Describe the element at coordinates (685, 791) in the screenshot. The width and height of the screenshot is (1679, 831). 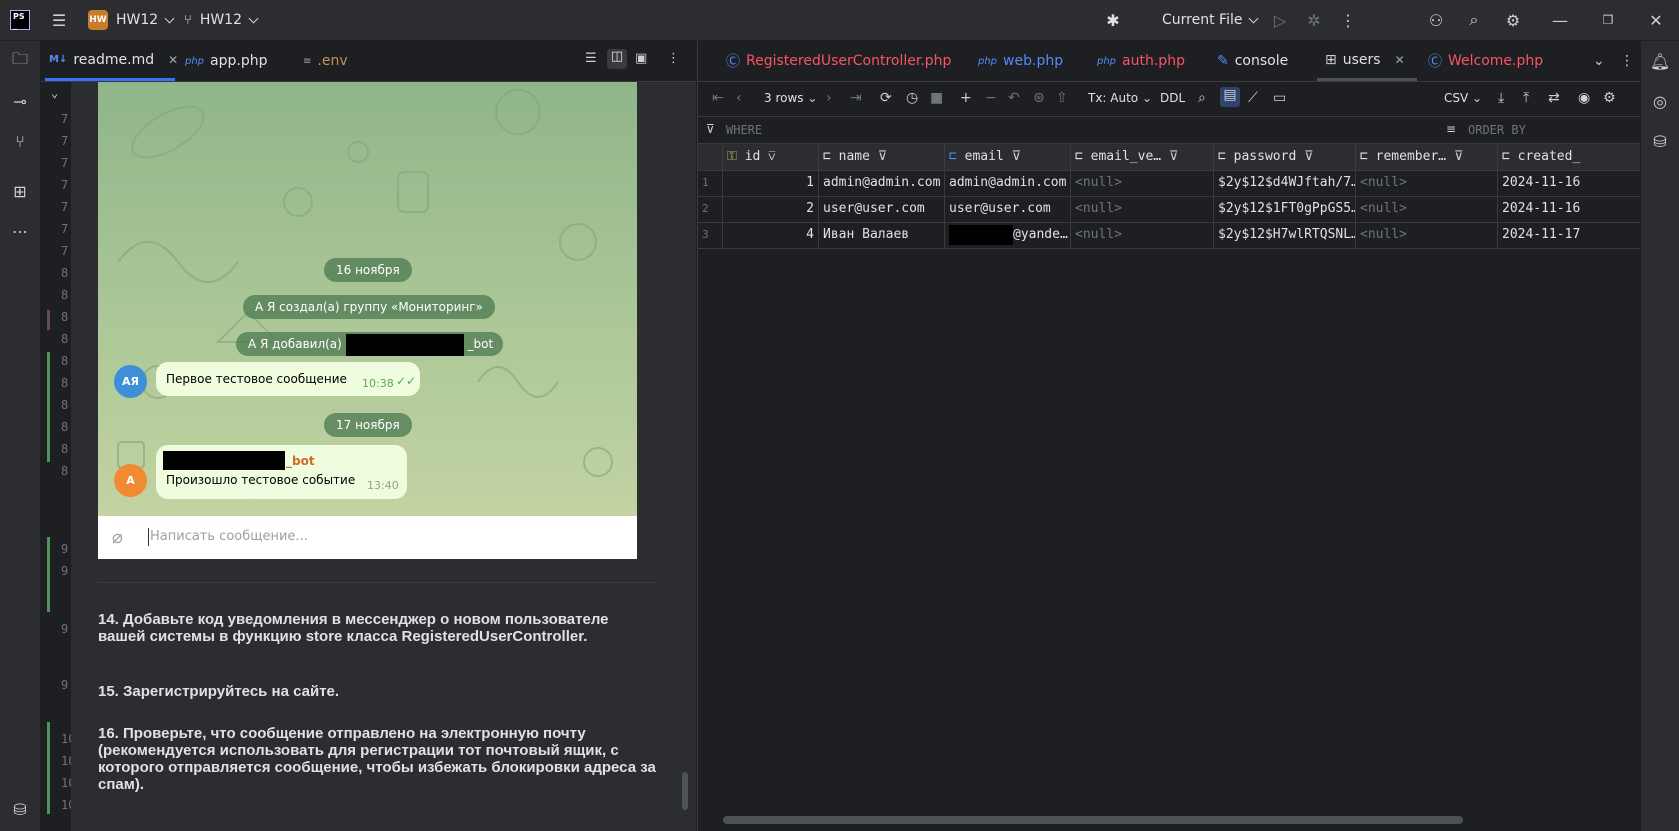
I see `vertical-scrollbar` at that location.